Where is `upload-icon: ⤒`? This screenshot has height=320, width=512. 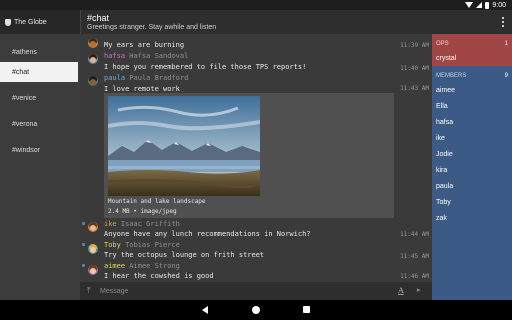
upload-icon: ⤒ is located at coordinates (89, 291).